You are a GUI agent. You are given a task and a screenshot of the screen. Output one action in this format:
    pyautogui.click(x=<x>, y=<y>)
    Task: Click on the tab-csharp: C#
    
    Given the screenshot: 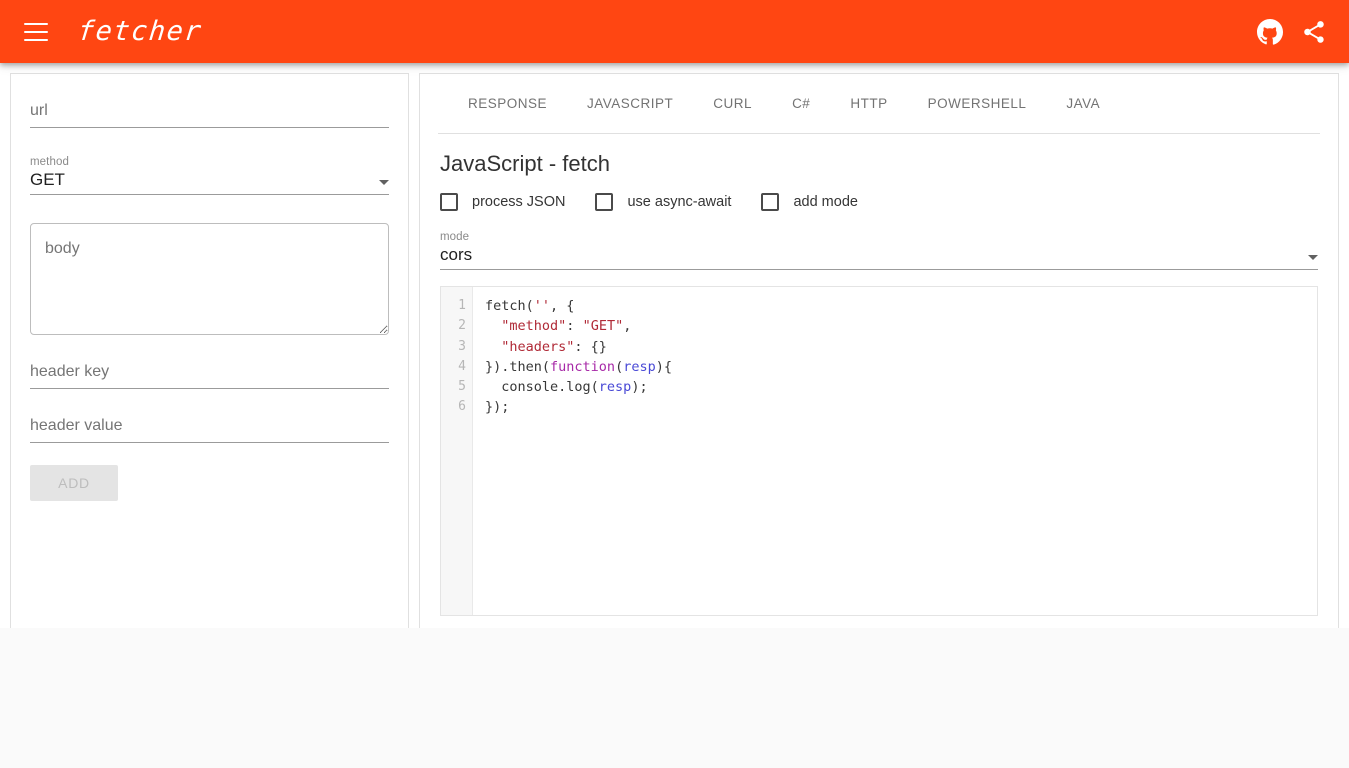 What is the action you would take?
    pyautogui.click(x=801, y=103)
    